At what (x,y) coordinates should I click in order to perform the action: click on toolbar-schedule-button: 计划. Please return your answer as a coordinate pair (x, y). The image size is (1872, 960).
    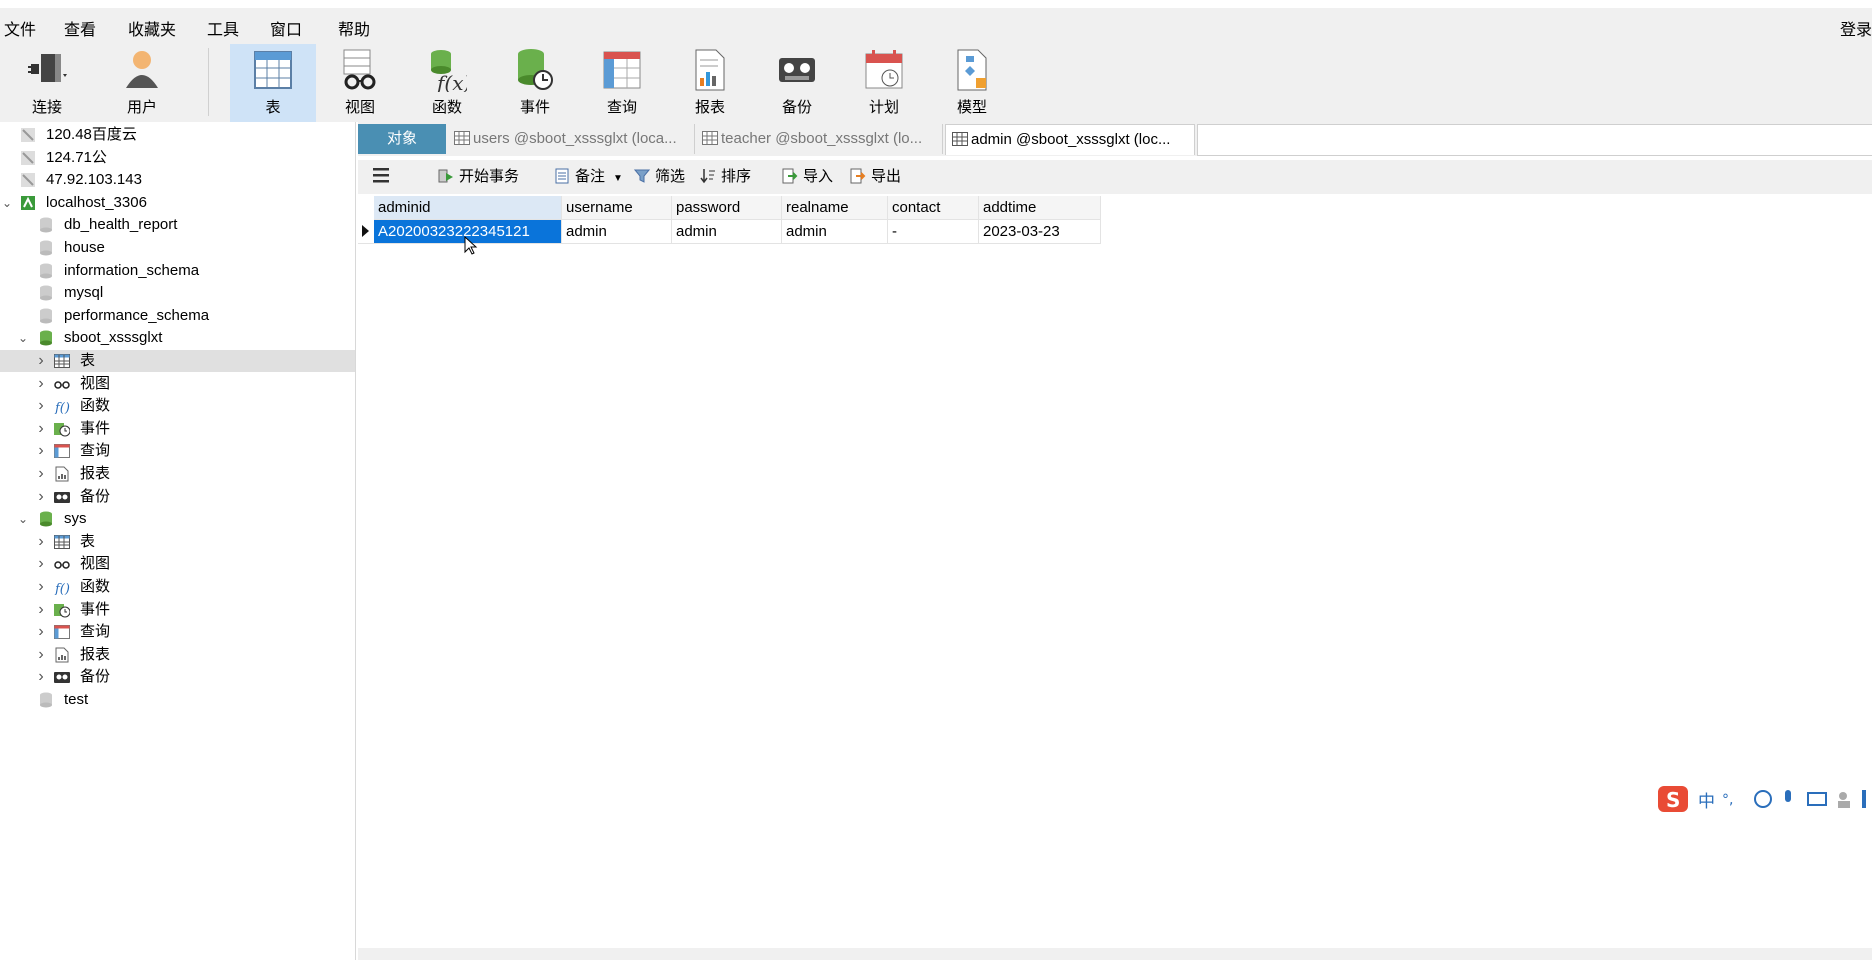
    Looking at the image, I should click on (884, 83).